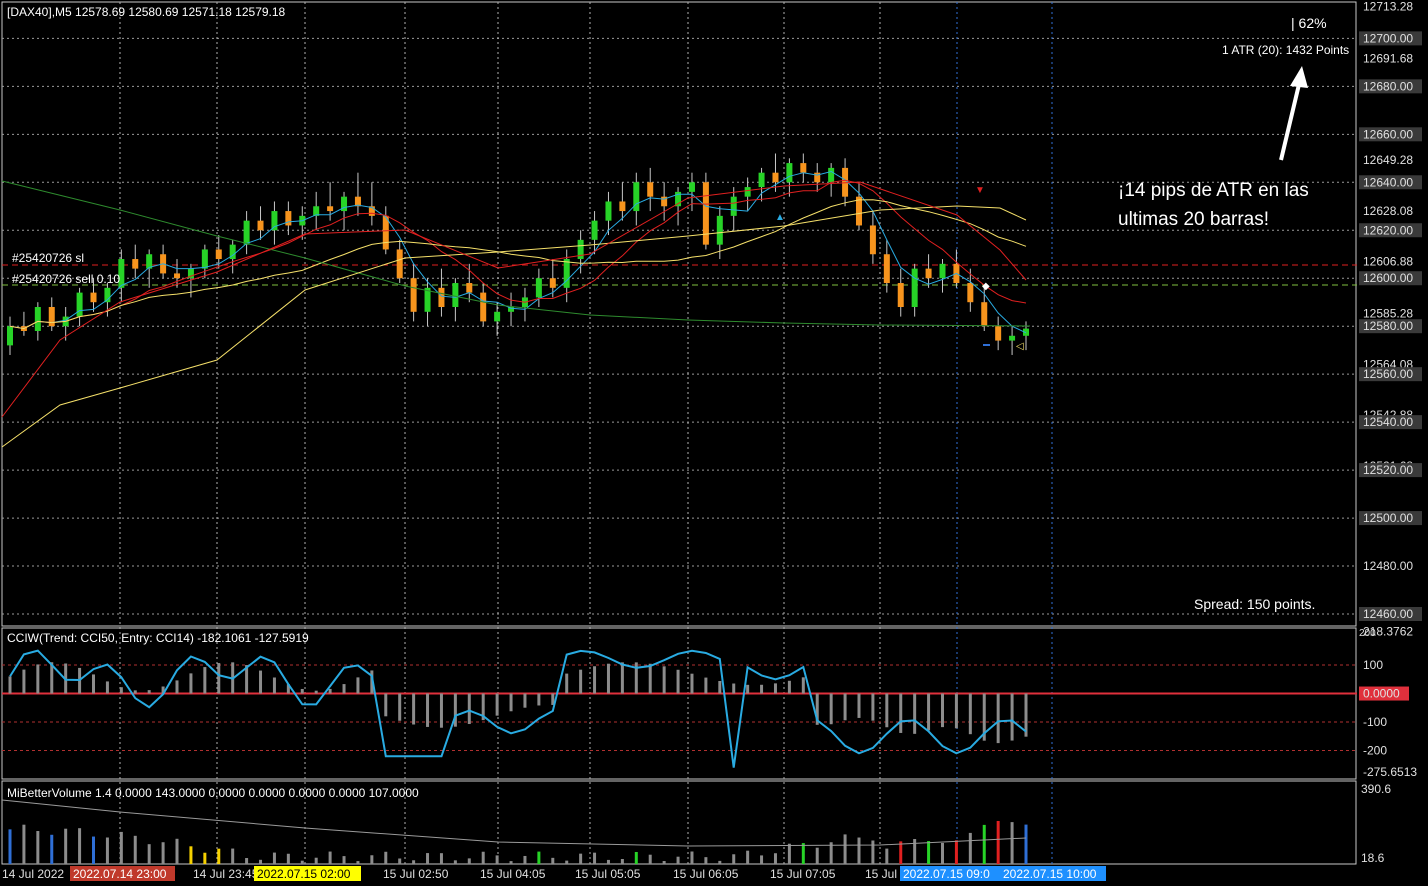  What do you see at coordinates (1050, 874) in the screenshot?
I see `time-highlight-label: 2022.07.15 10:00` at bounding box center [1050, 874].